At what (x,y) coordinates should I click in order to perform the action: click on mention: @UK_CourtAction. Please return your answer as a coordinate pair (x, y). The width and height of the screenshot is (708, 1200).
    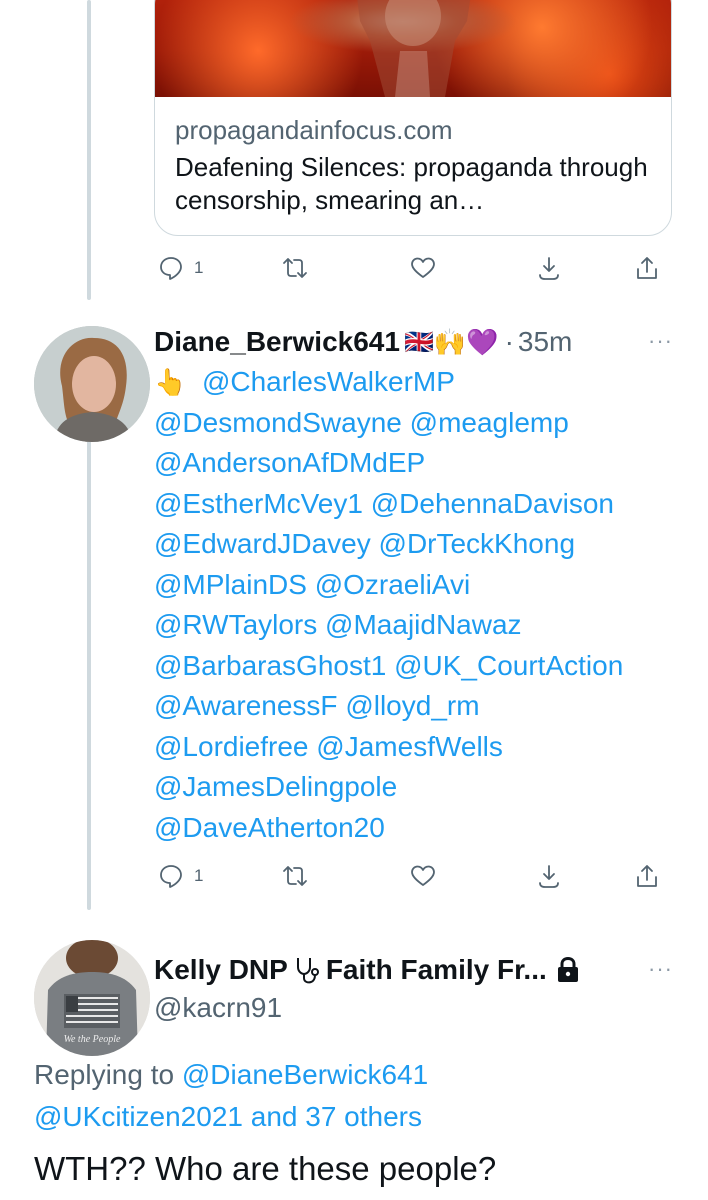
    Looking at the image, I should click on (508, 665).